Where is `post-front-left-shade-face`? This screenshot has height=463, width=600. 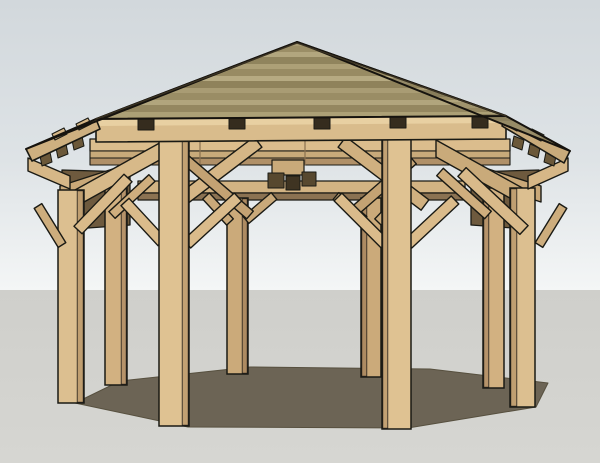
post-front-left-shade-face is located at coordinates (185, 279).